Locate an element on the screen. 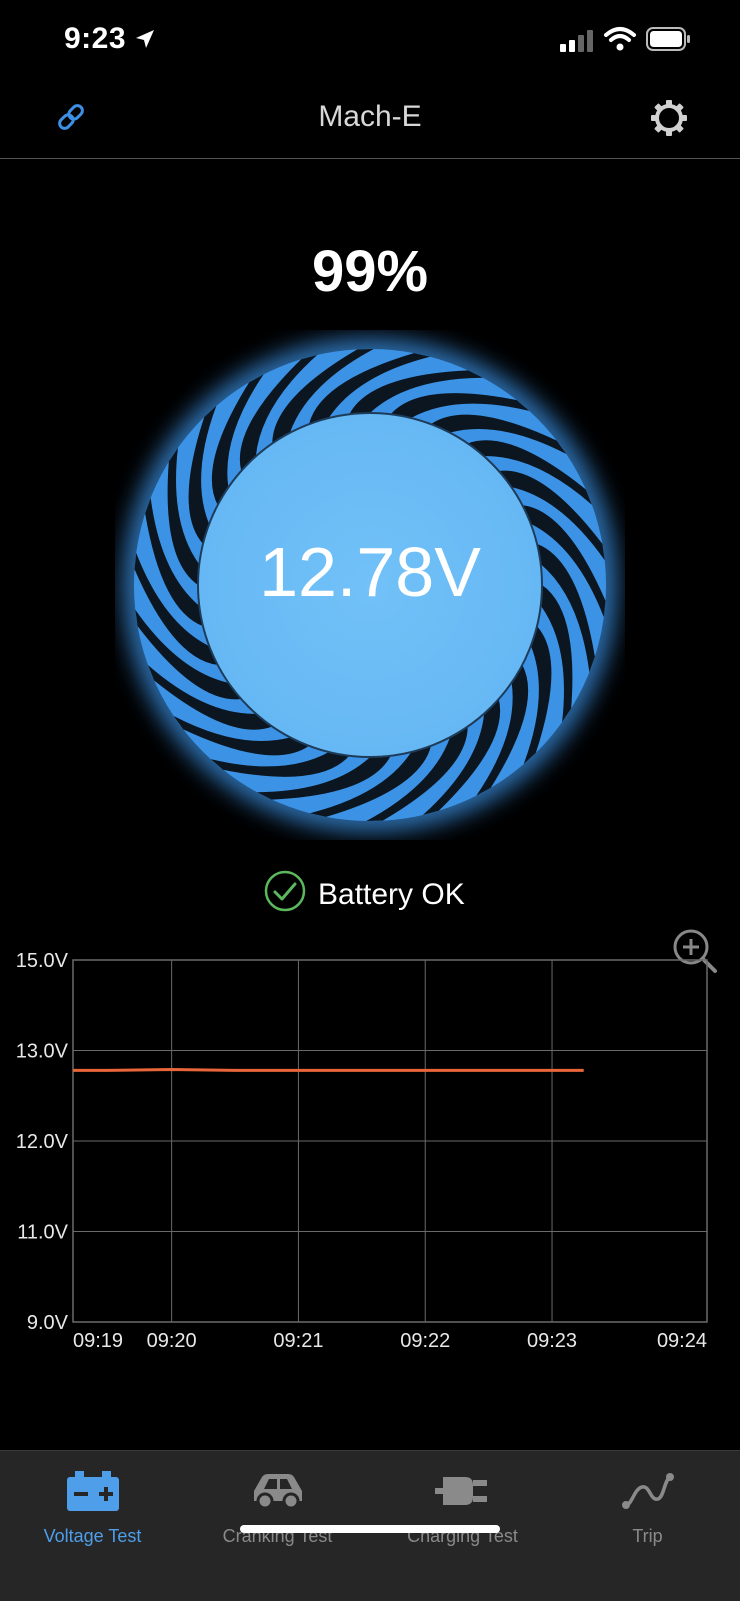 This screenshot has width=740, height=1601. tab-label: Trip is located at coordinates (647, 1536).